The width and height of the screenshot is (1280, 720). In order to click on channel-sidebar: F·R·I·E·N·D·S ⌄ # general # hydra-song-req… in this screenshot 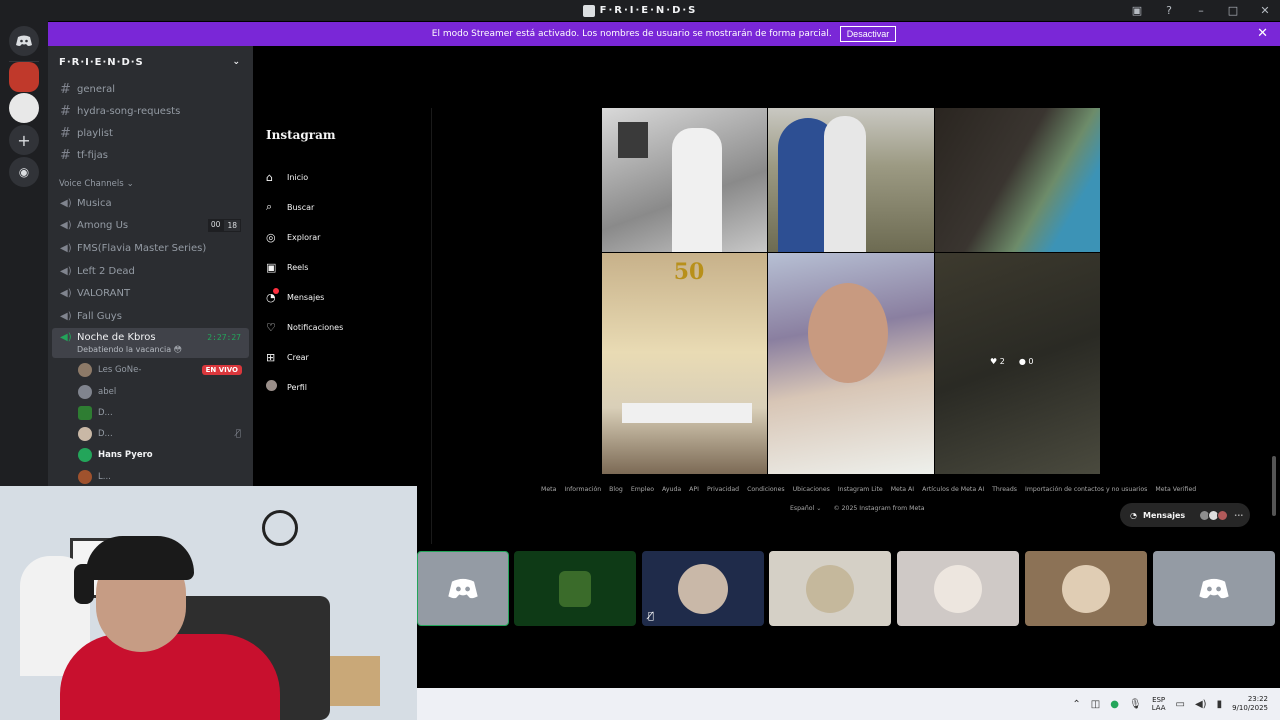, I will do `click(150, 266)`.